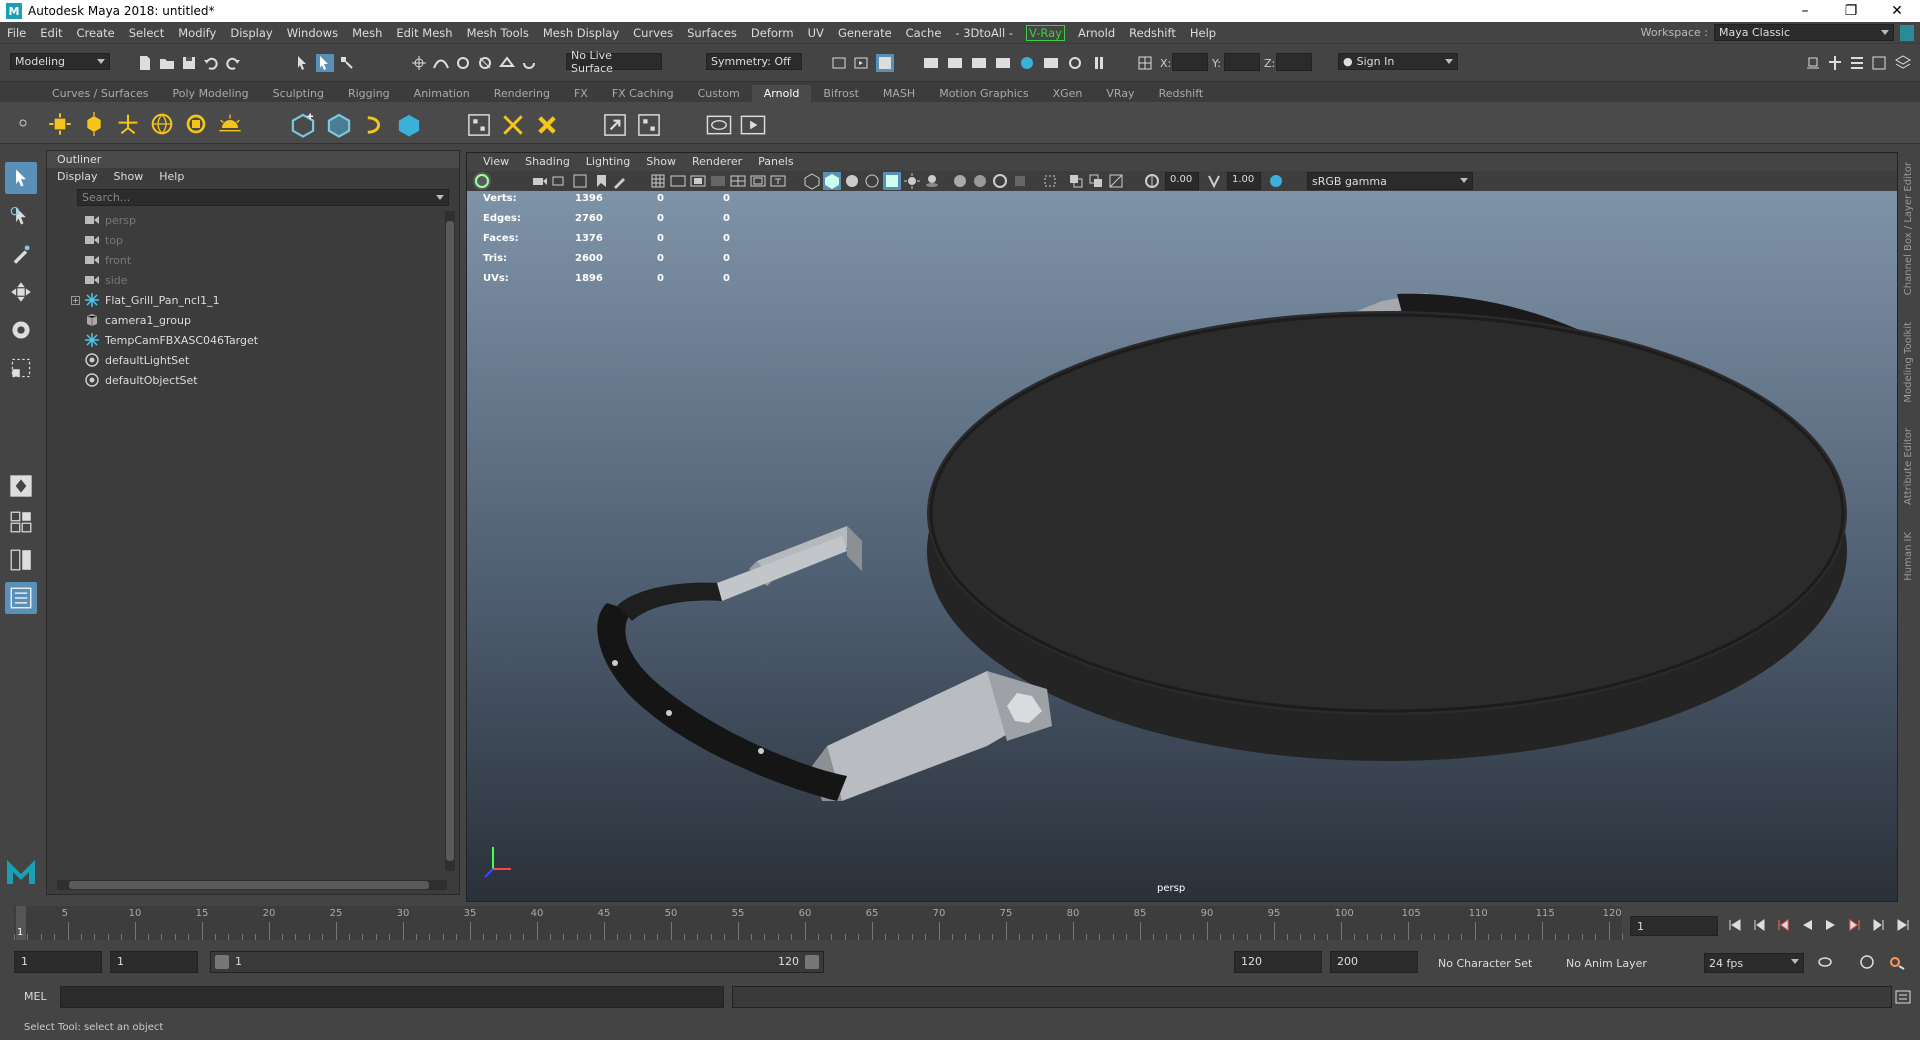  Describe the element at coordinates (367, 33) in the screenshot. I see `menu-mesh: Mesh` at that location.